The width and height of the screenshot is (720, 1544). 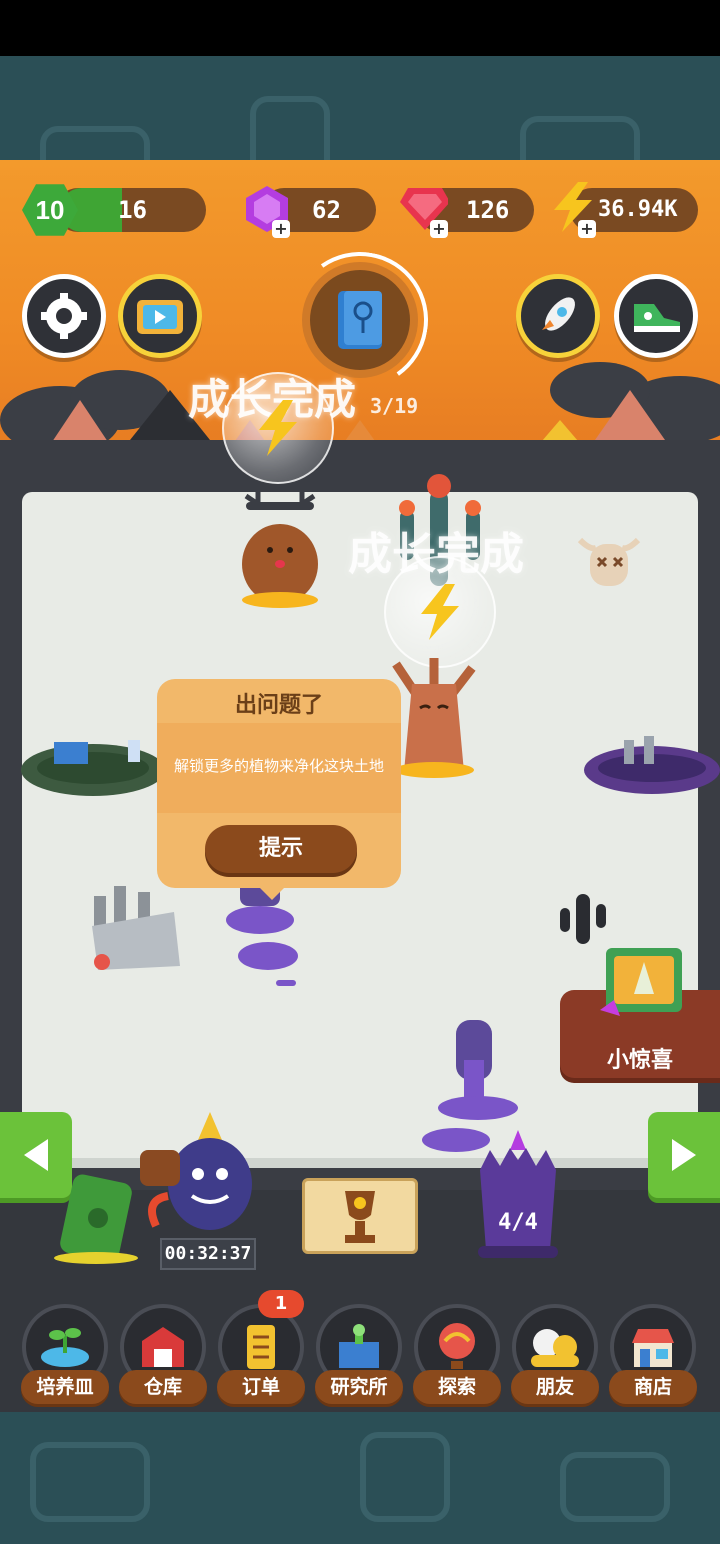 I want to click on next-area-button, so click(x=684, y=1155).